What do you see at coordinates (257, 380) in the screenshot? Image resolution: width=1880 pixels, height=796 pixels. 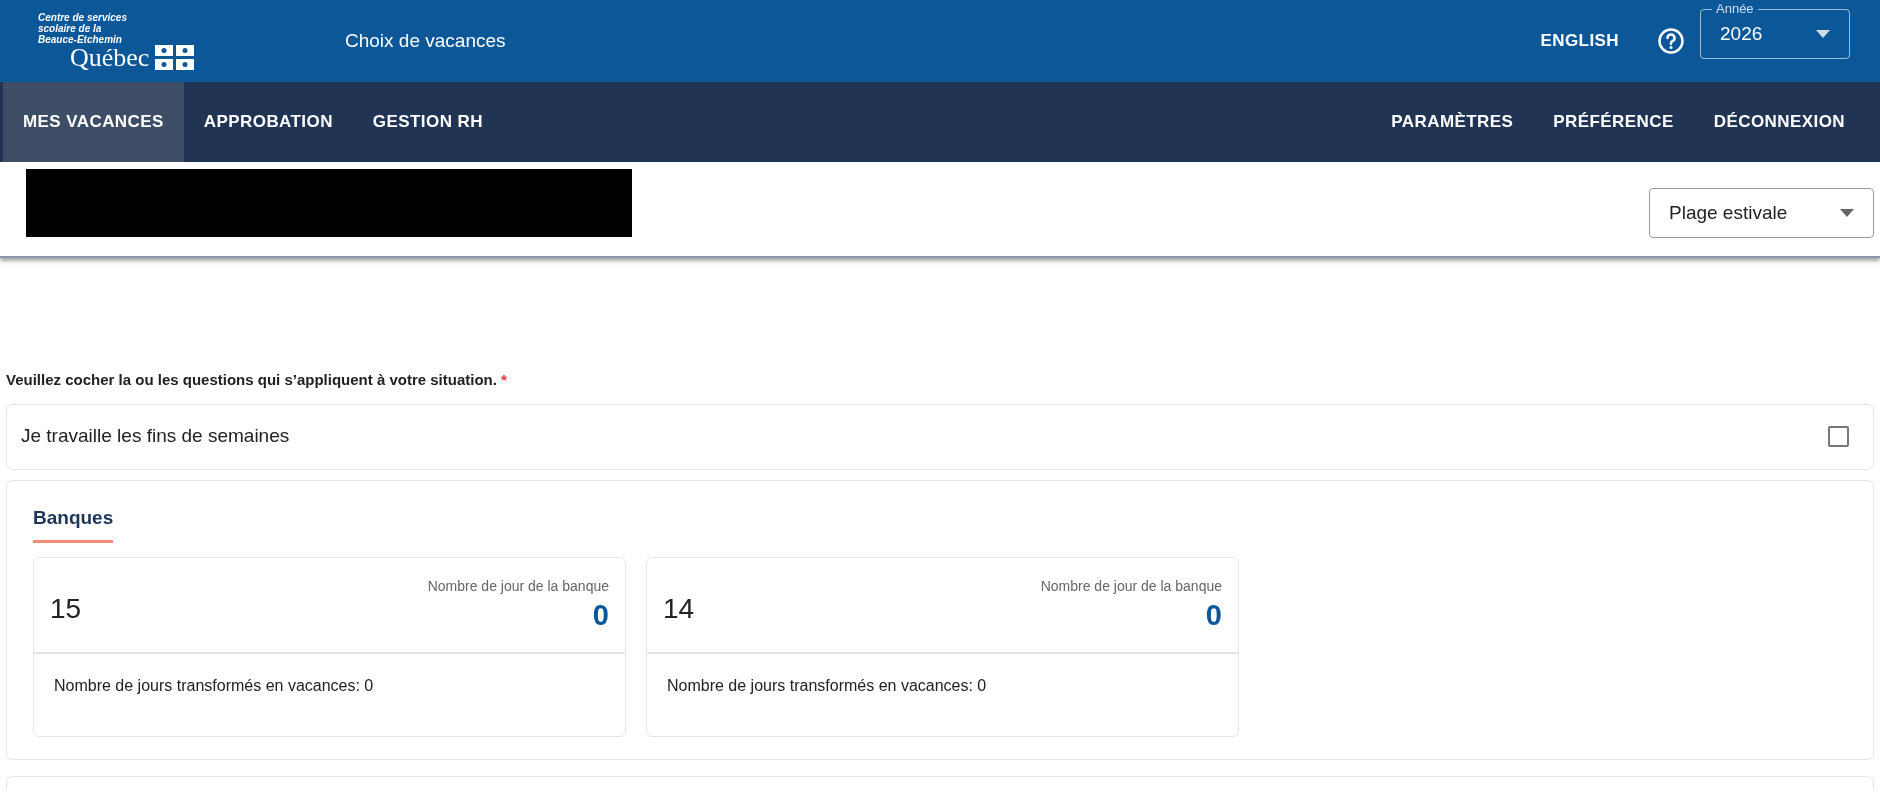 I see `question-text: Veuillez cocher la ou les questions qui s’appliquent à votre situation. *` at bounding box center [257, 380].